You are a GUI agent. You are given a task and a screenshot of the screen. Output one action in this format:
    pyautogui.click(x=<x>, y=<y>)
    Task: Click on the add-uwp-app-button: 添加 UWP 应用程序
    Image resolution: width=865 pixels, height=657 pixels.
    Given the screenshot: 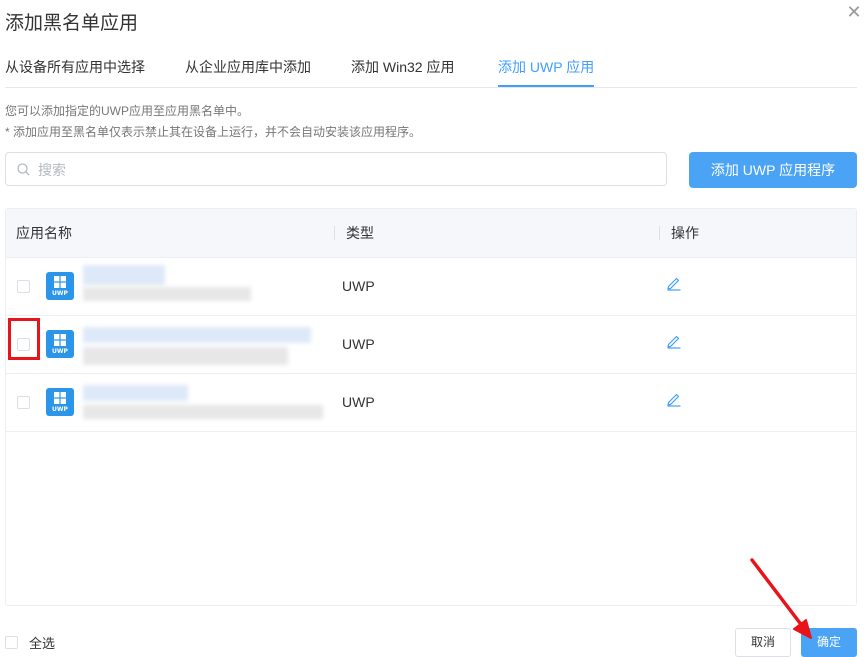 What is the action you would take?
    pyautogui.click(x=773, y=170)
    